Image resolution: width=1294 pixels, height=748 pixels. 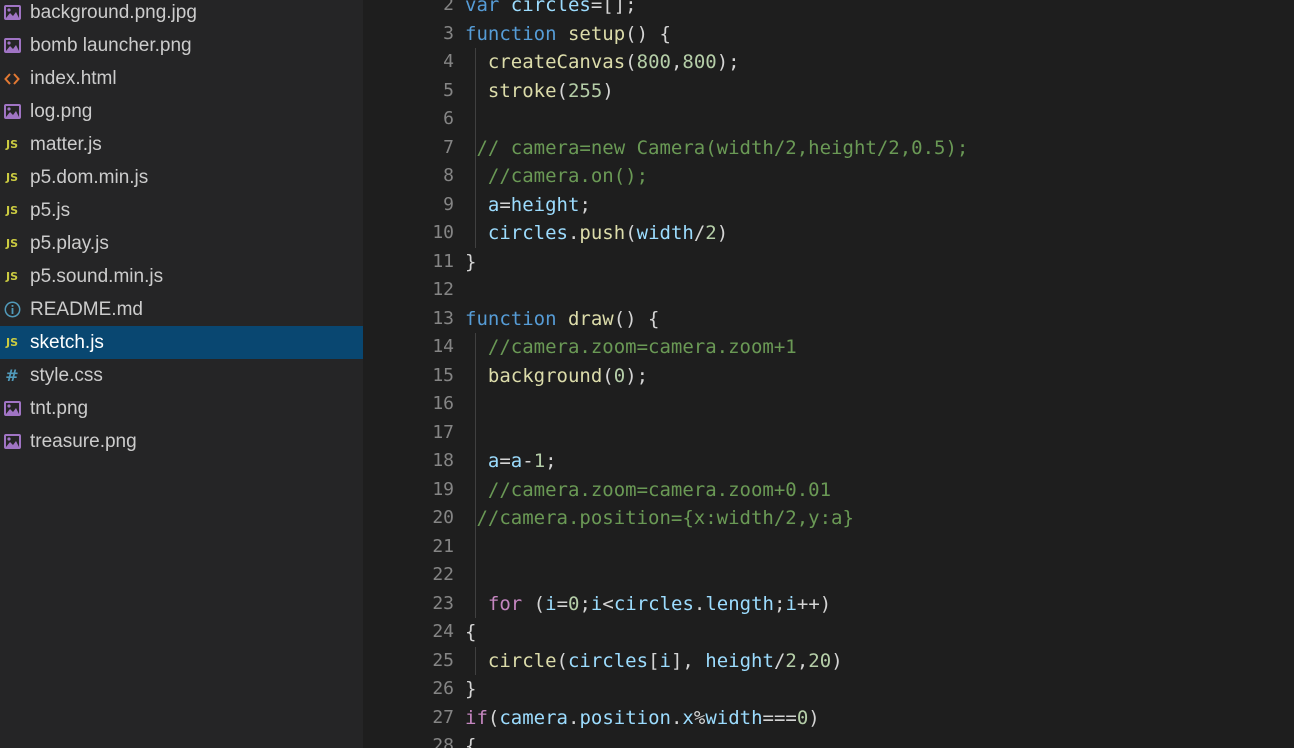 What do you see at coordinates (659, 518) in the screenshot?
I see `line-code: //camera.position={x:width/2,y:a}` at bounding box center [659, 518].